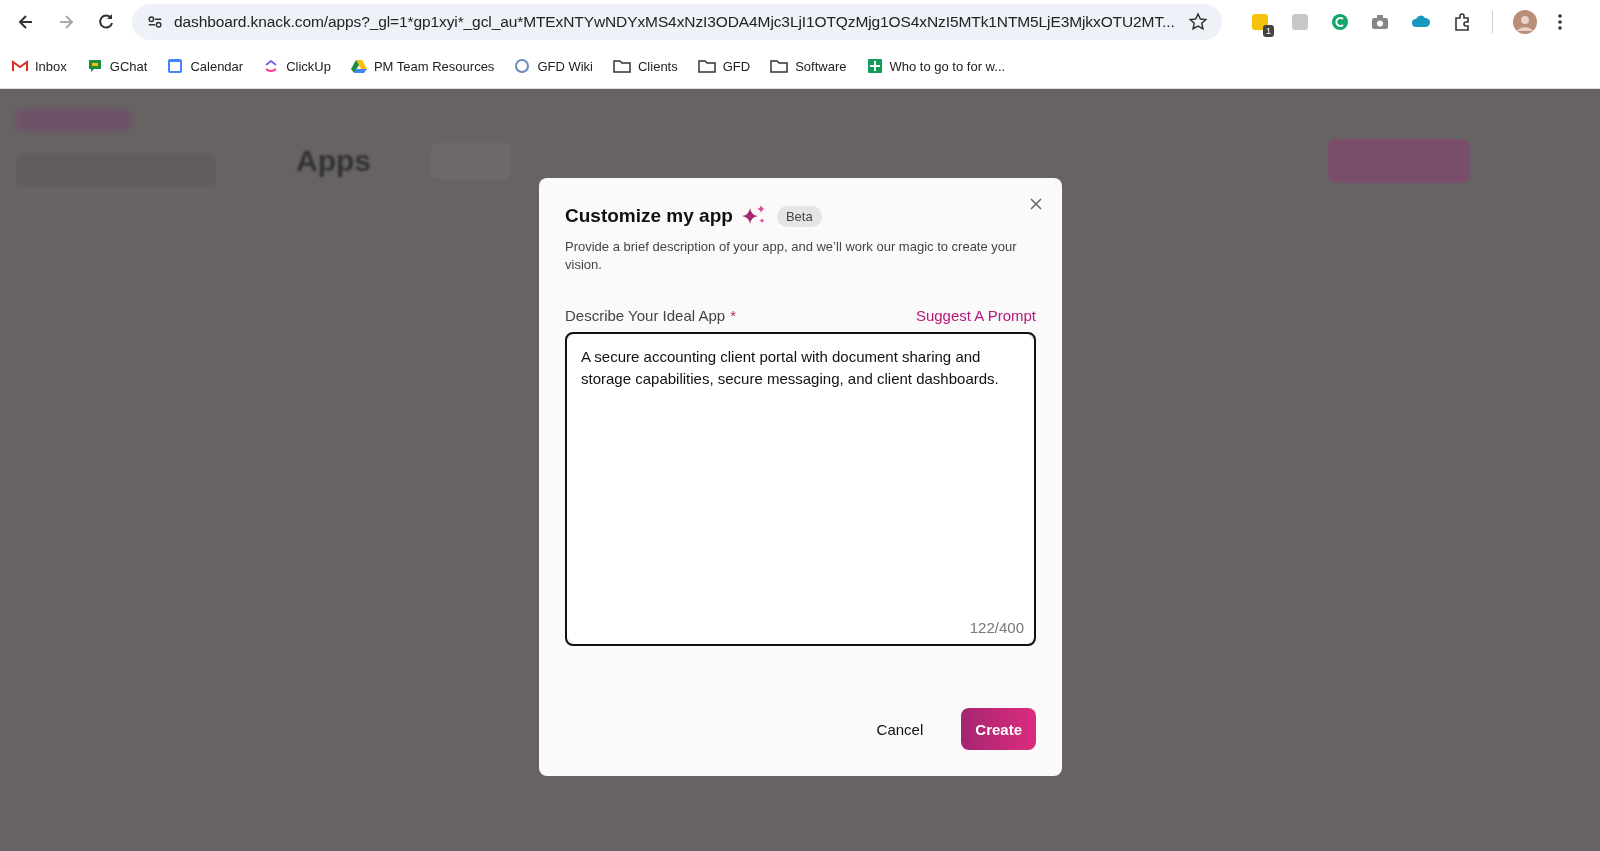 Image resolution: width=1600 pixels, height=851 pixels. Describe the element at coordinates (724, 66) in the screenshot. I see `bookmark: GFD` at that location.